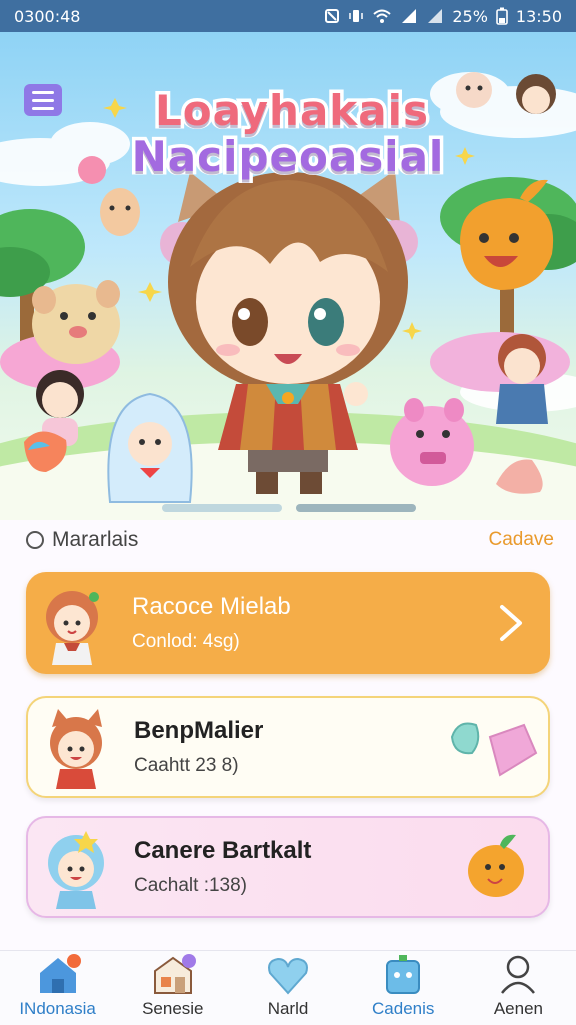 This screenshot has height=1025, width=576. I want to click on status-time-right: 13:50, so click(538, 16).